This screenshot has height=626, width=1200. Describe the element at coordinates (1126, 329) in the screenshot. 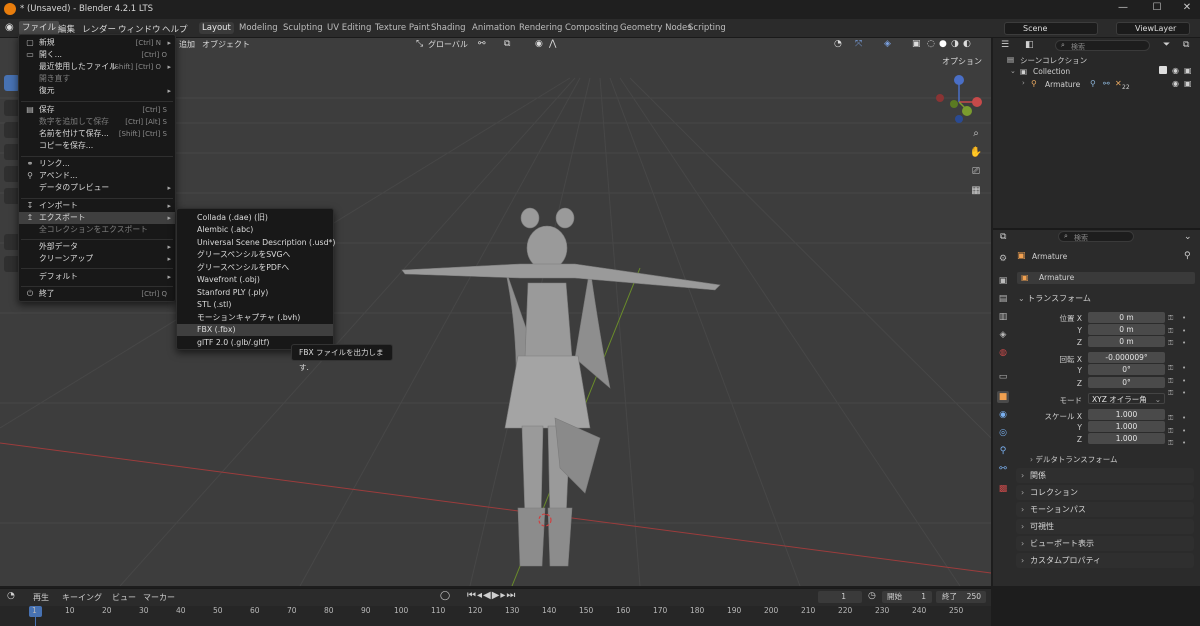

I see `location-y-field: 0 m` at that location.